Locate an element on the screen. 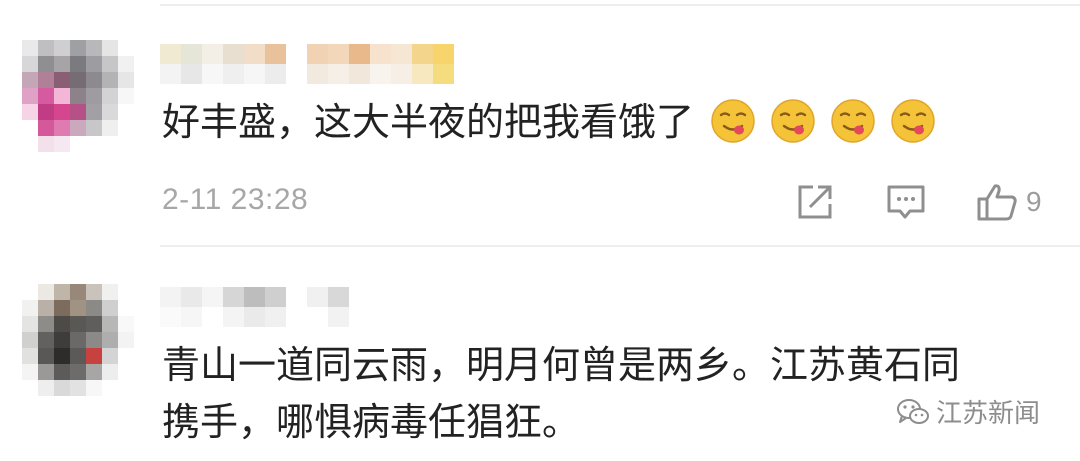 This screenshot has height=461, width=1080. watermark-text: 江苏新闻 is located at coordinates (987, 414).